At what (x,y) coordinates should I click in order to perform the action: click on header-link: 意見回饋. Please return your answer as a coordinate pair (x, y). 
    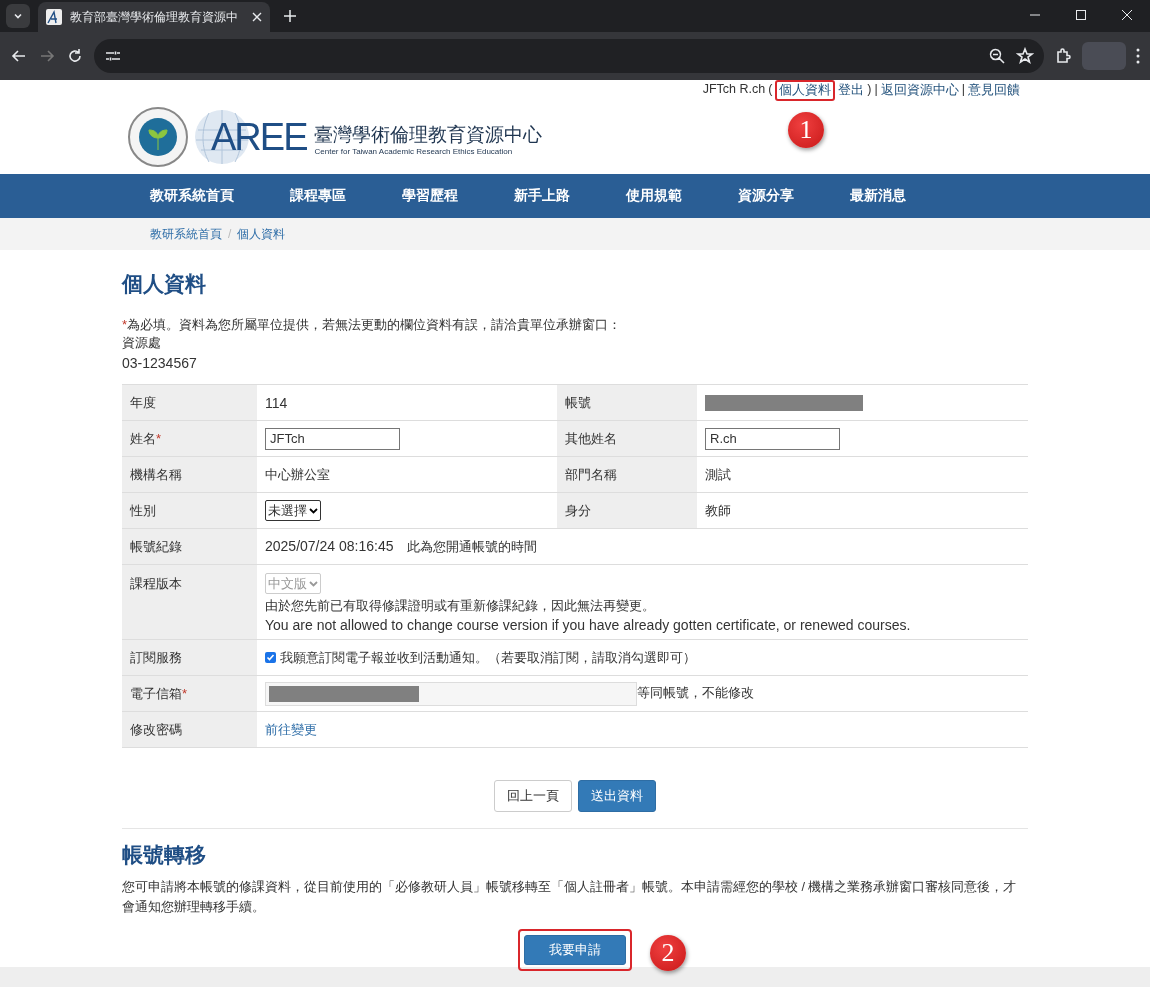
    Looking at the image, I should click on (994, 90).